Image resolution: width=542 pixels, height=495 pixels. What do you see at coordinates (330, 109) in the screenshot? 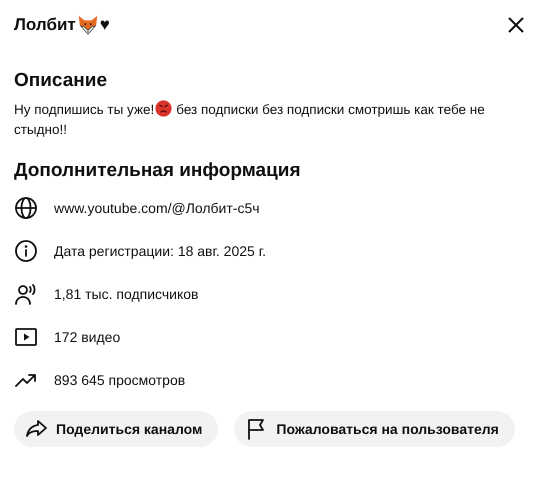
I see `description-text: без подписки без подписки смотришь как тебе не` at bounding box center [330, 109].